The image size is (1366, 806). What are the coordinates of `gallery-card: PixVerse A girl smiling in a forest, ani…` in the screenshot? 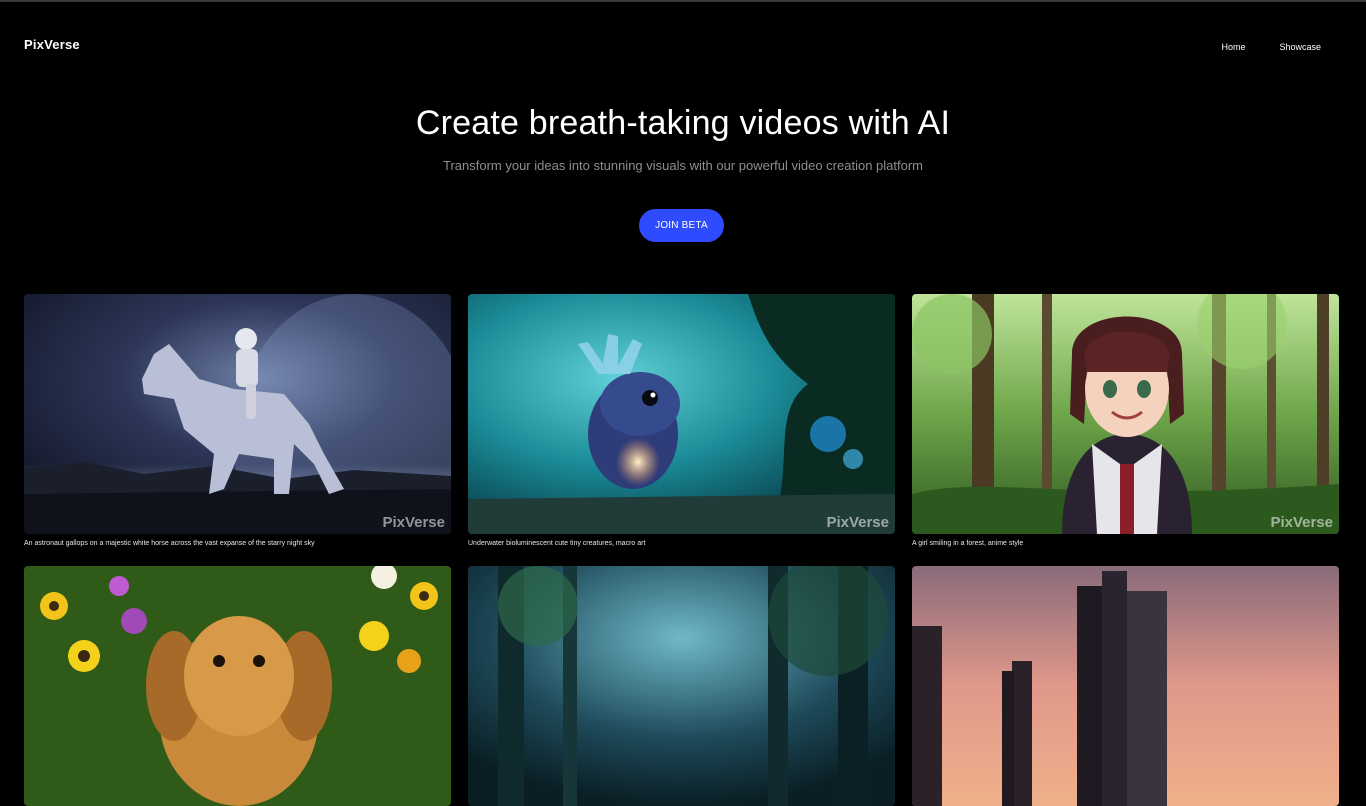 It's located at (1125, 420).